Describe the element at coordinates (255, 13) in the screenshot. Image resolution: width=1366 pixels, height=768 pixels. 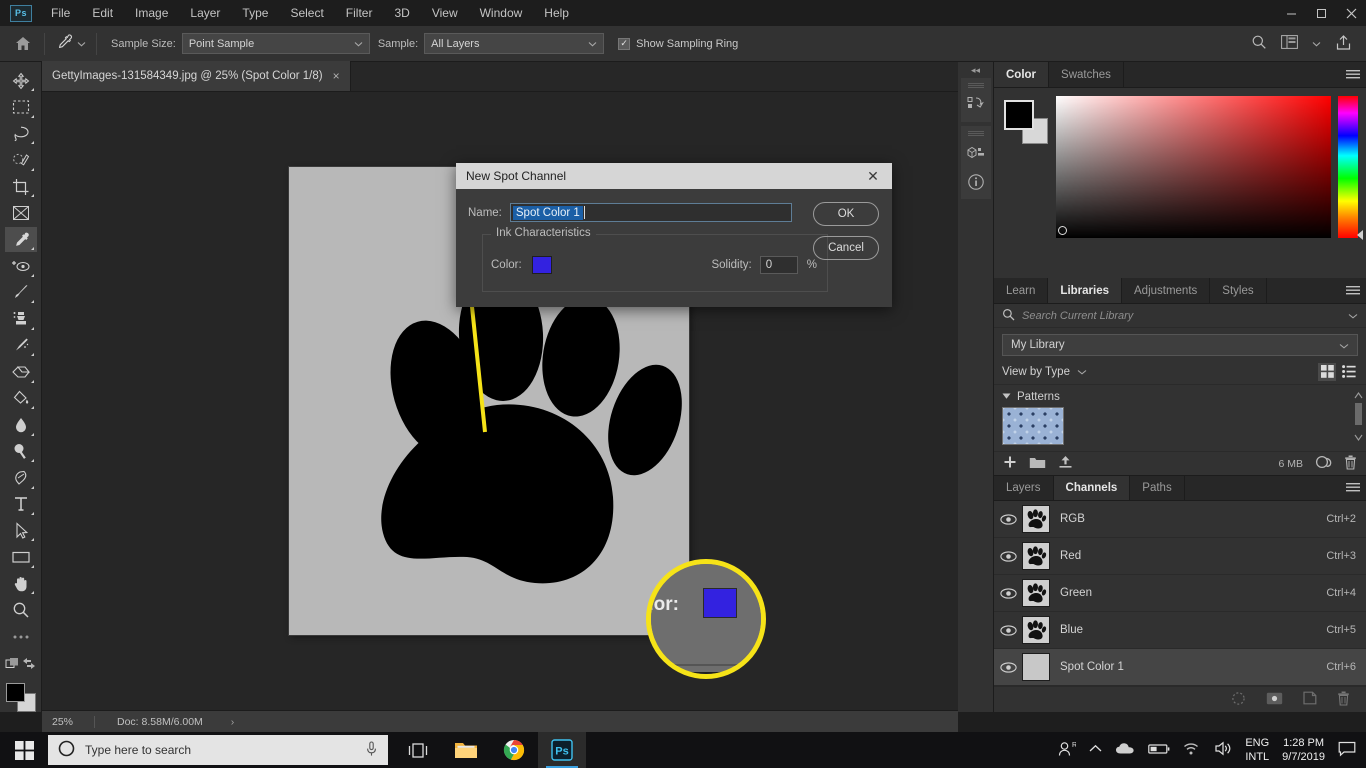
I see `menu-type: Type` at that location.